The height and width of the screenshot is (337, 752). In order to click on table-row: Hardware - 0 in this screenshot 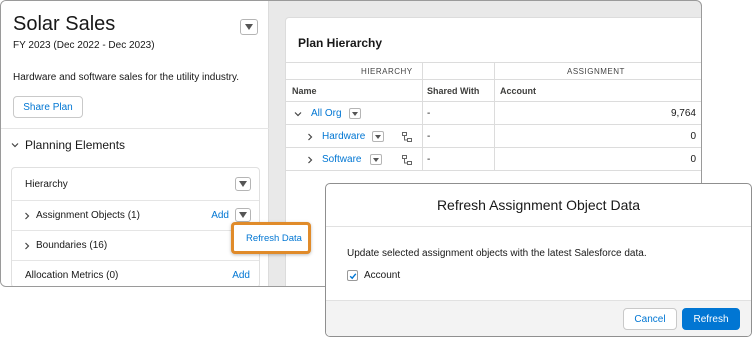, I will do `click(493, 136)`.